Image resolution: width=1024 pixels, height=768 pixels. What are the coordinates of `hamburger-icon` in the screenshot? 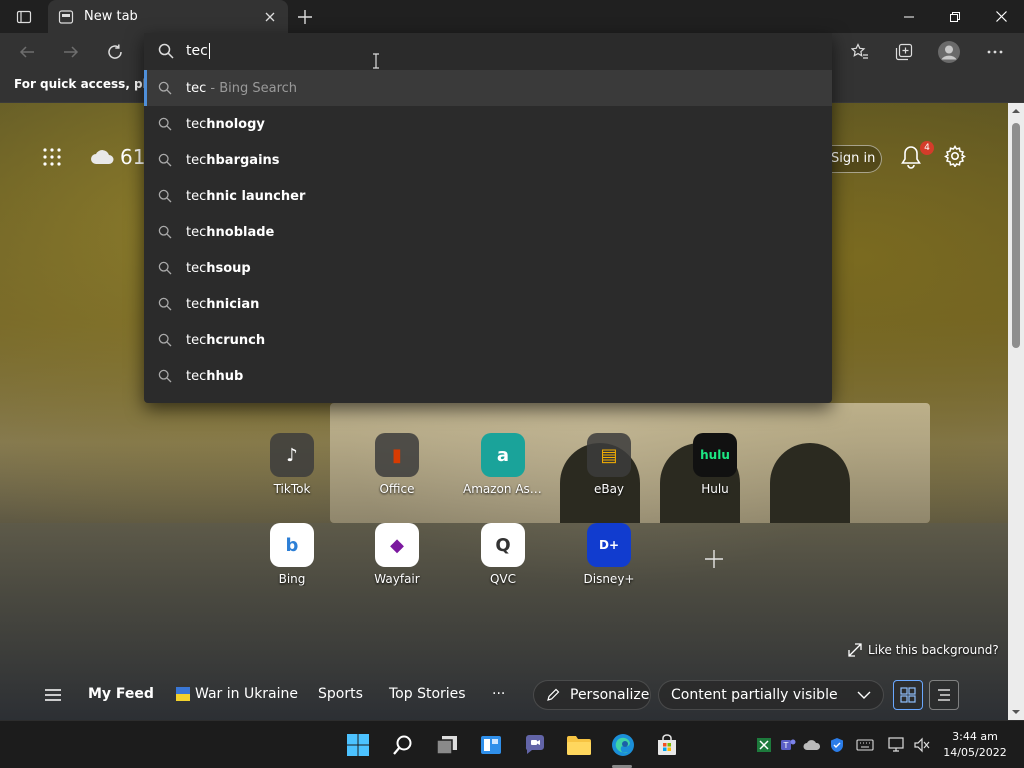 It's located at (53, 695).